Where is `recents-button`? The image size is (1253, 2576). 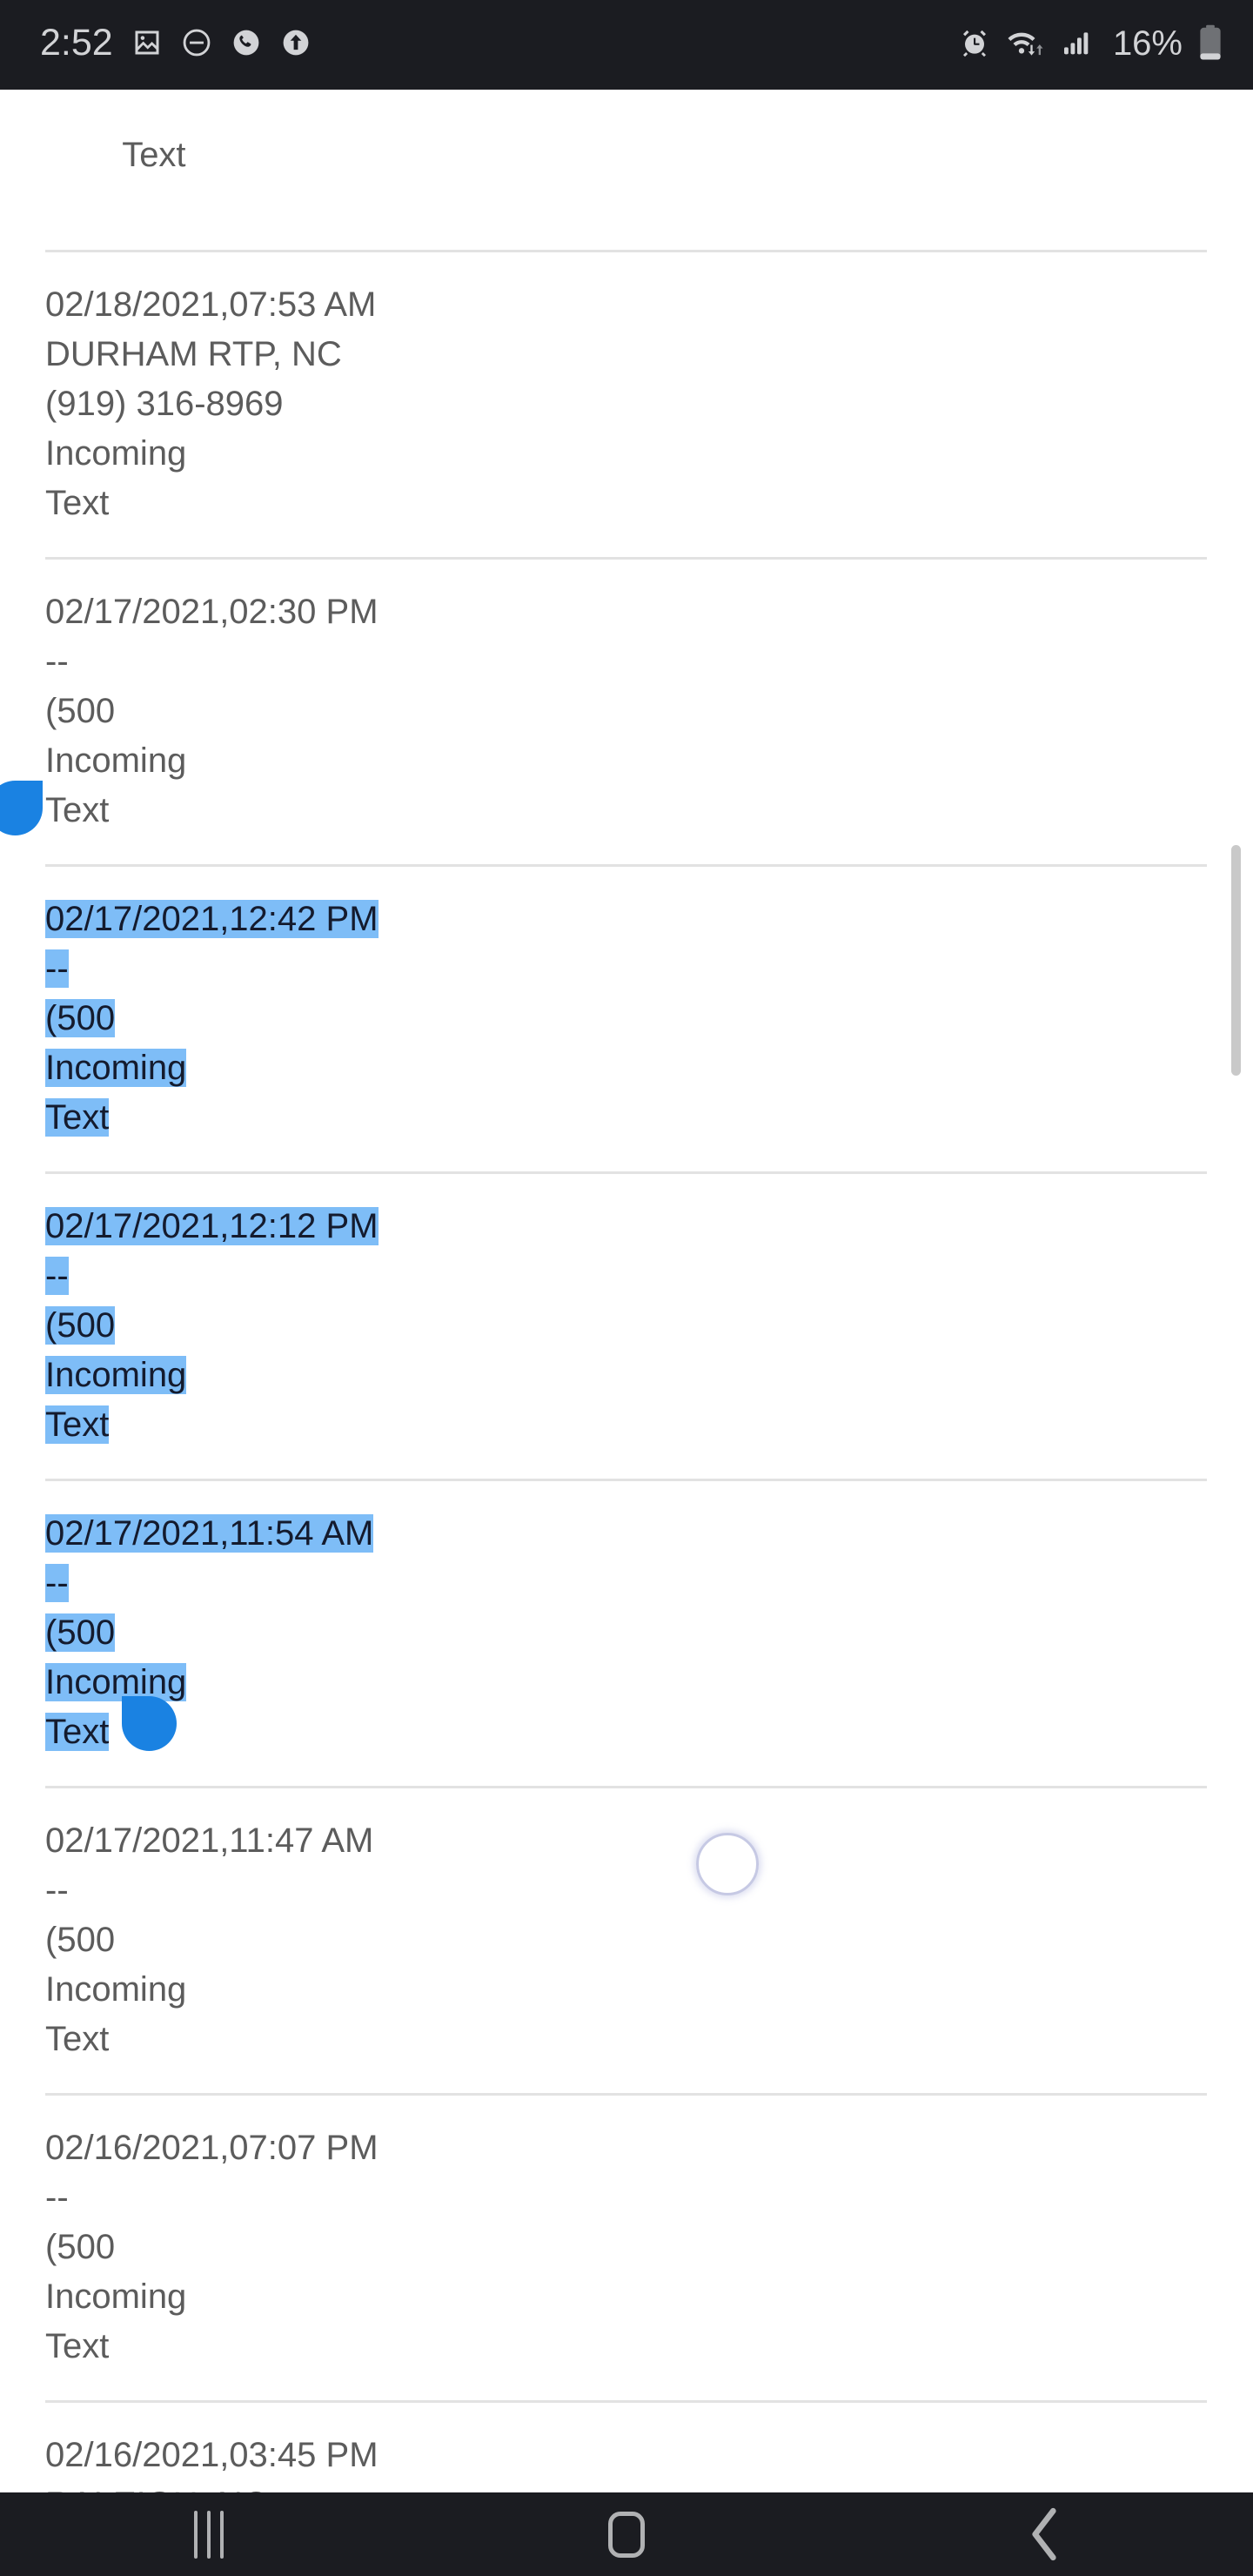 recents-button is located at coordinates (209, 2534).